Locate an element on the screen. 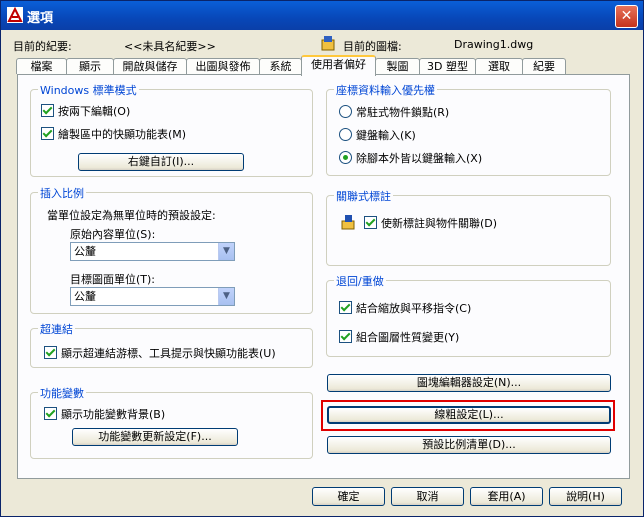 The width and height of the screenshot is (644, 517). target-units-value: 公釐 is located at coordinates (85, 296).